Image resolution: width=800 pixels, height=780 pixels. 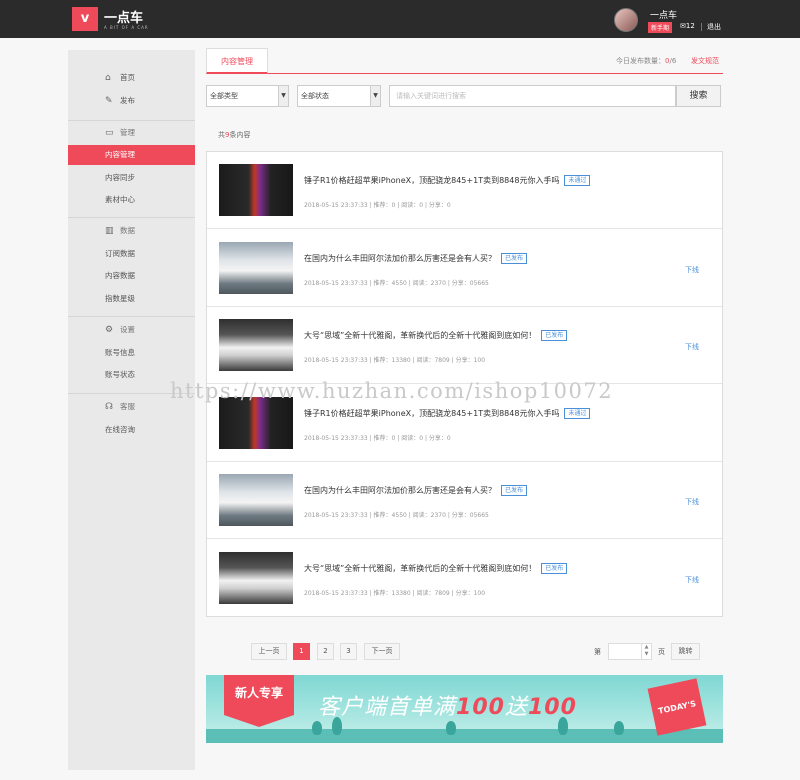 What do you see at coordinates (640, 61) in the screenshot?
I see `publish-count-label: 今日发布数量：` at bounding box center [640, 61].